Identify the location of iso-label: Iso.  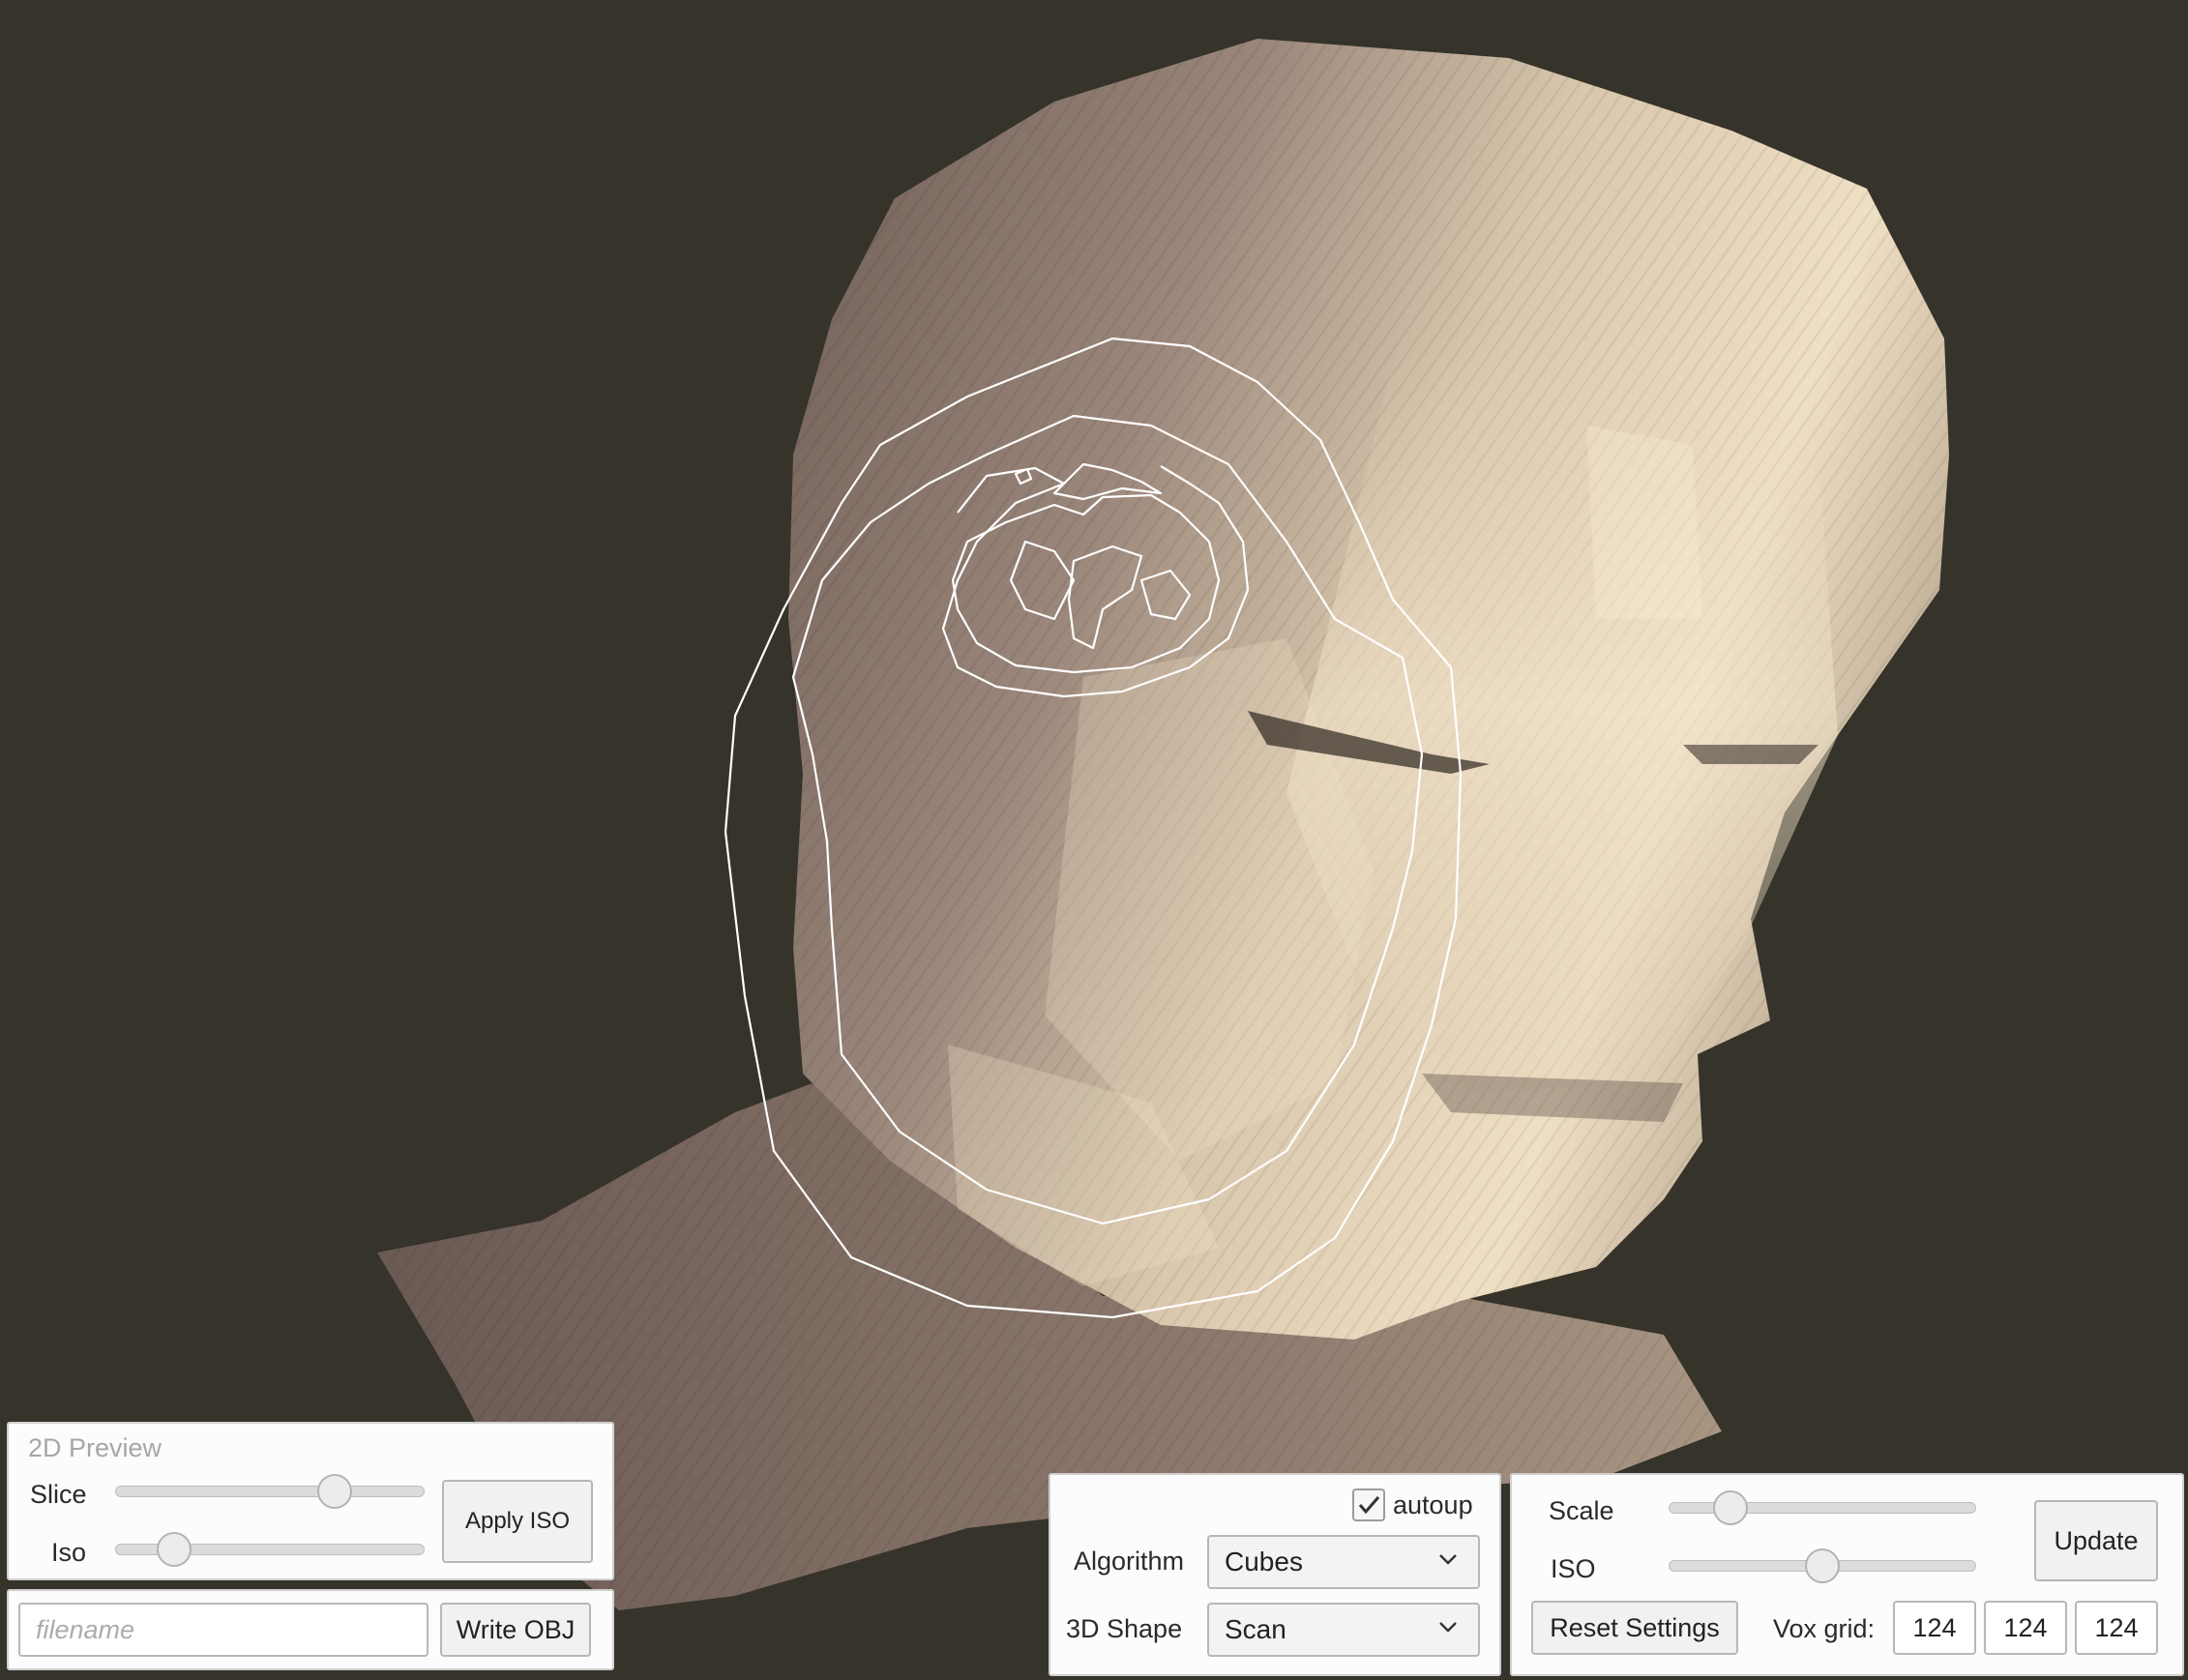
(69, 1553).